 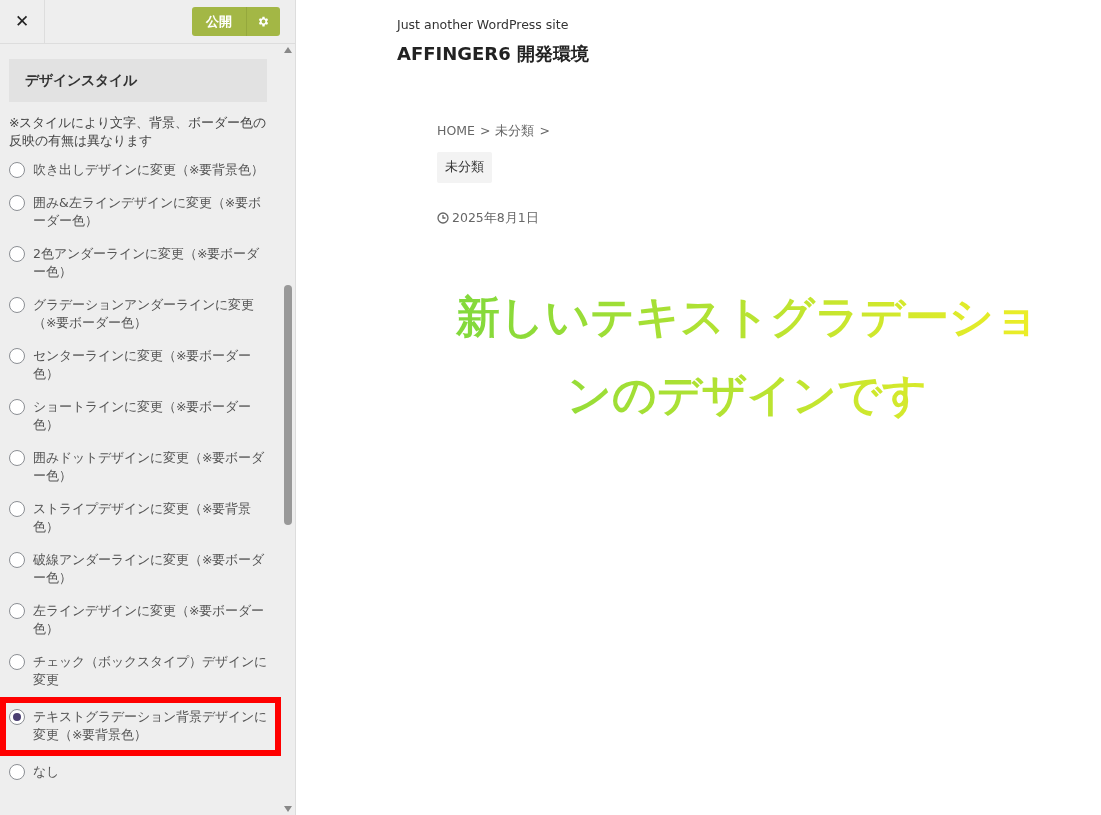 I want to click on close-button: ✕, so click(x=22, y=22).